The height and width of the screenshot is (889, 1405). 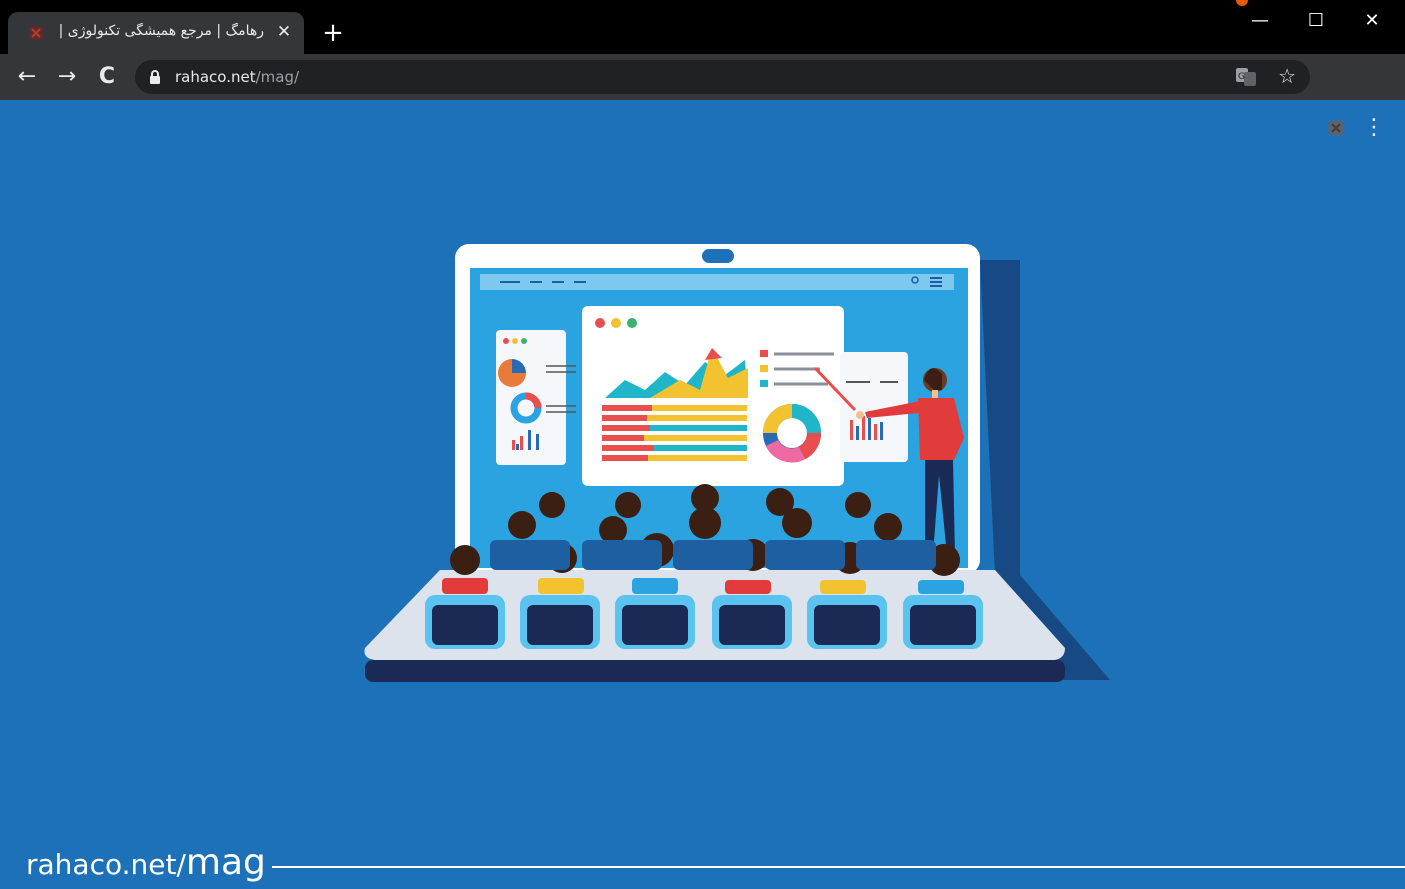 I want to click on tab-title: رهامگ | مرجع همیشگی تکنولوژی |, so click(x=161, y=31).